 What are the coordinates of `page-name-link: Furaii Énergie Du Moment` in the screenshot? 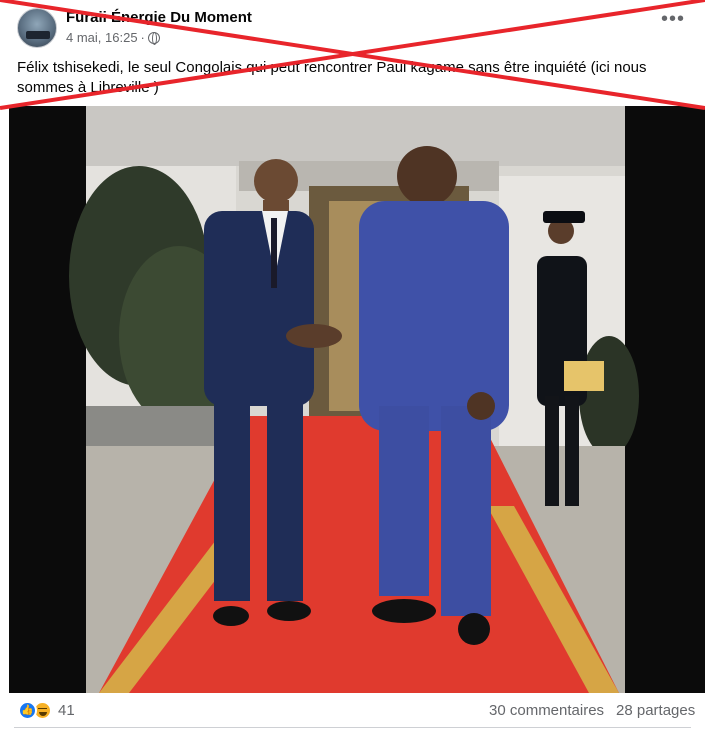 It's located at (159, 17).